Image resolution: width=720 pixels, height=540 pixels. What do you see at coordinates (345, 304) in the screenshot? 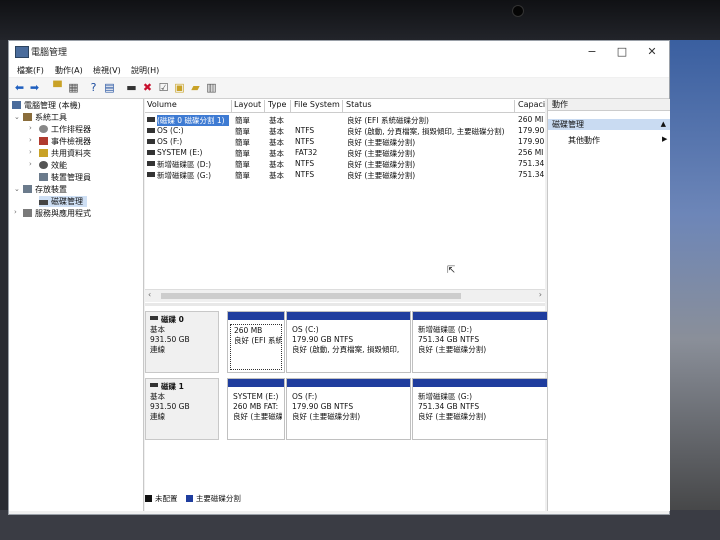
I see `pane-splitter` at bounding box center [345, 304].